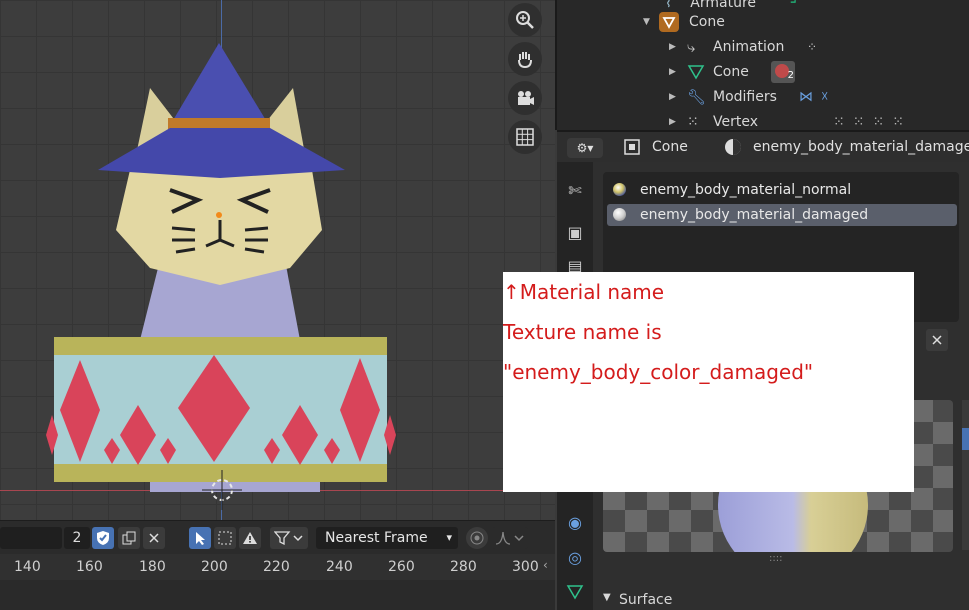 The image size is (969, 610). What do you see at coordinates (477, 538) in the screenshot?
I see `proportional-edit-icon` at bounding box center [477, 538].